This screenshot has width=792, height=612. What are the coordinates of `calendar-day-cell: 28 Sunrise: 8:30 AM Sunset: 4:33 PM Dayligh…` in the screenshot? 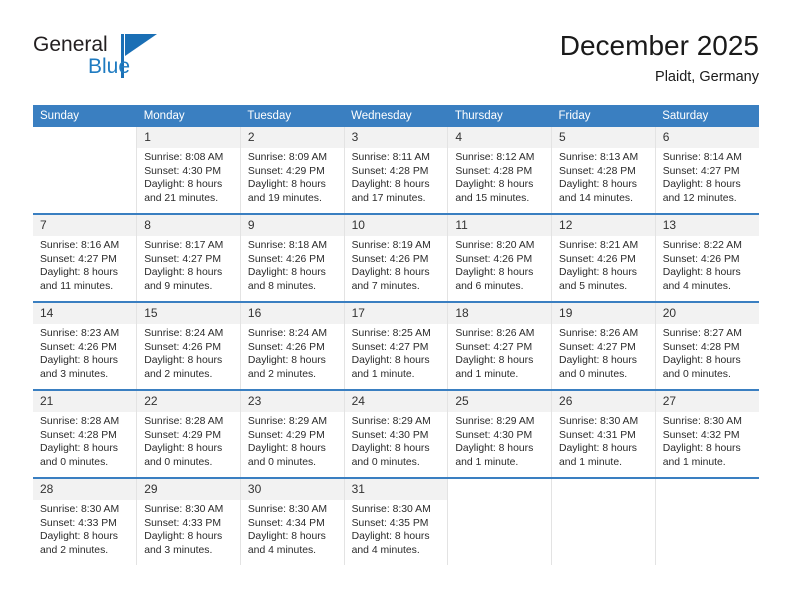 It's located at (85, 522).